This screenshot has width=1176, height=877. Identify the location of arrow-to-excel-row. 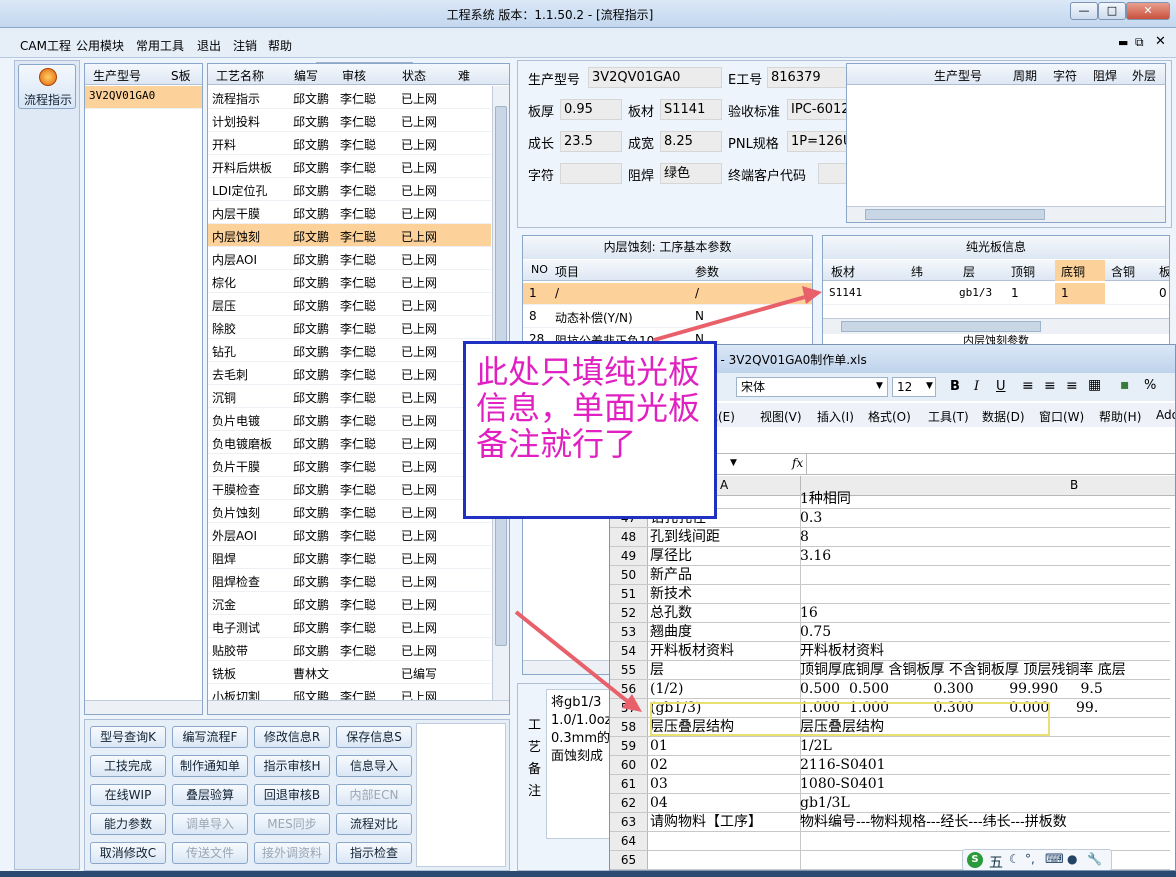
(574, 658).